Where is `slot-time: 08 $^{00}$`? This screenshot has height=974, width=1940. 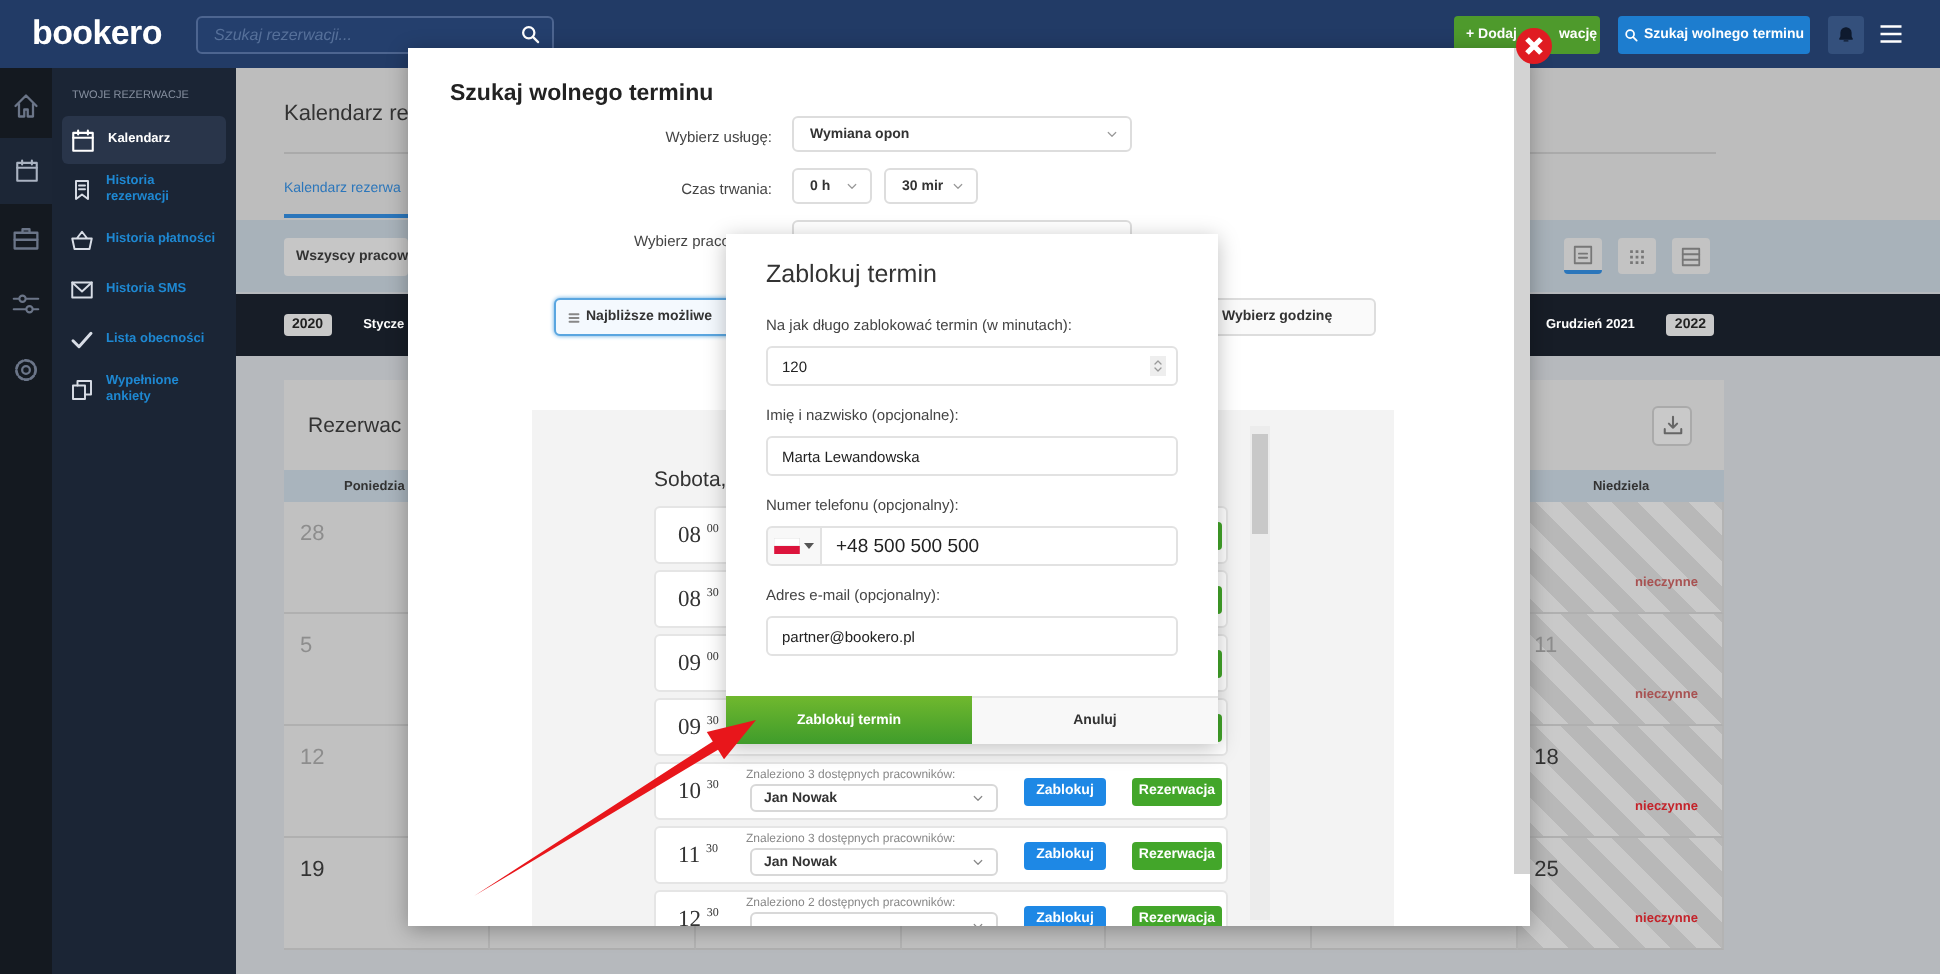 slot-time: 08 $^{00}$ is located at coordinates (698, 535).